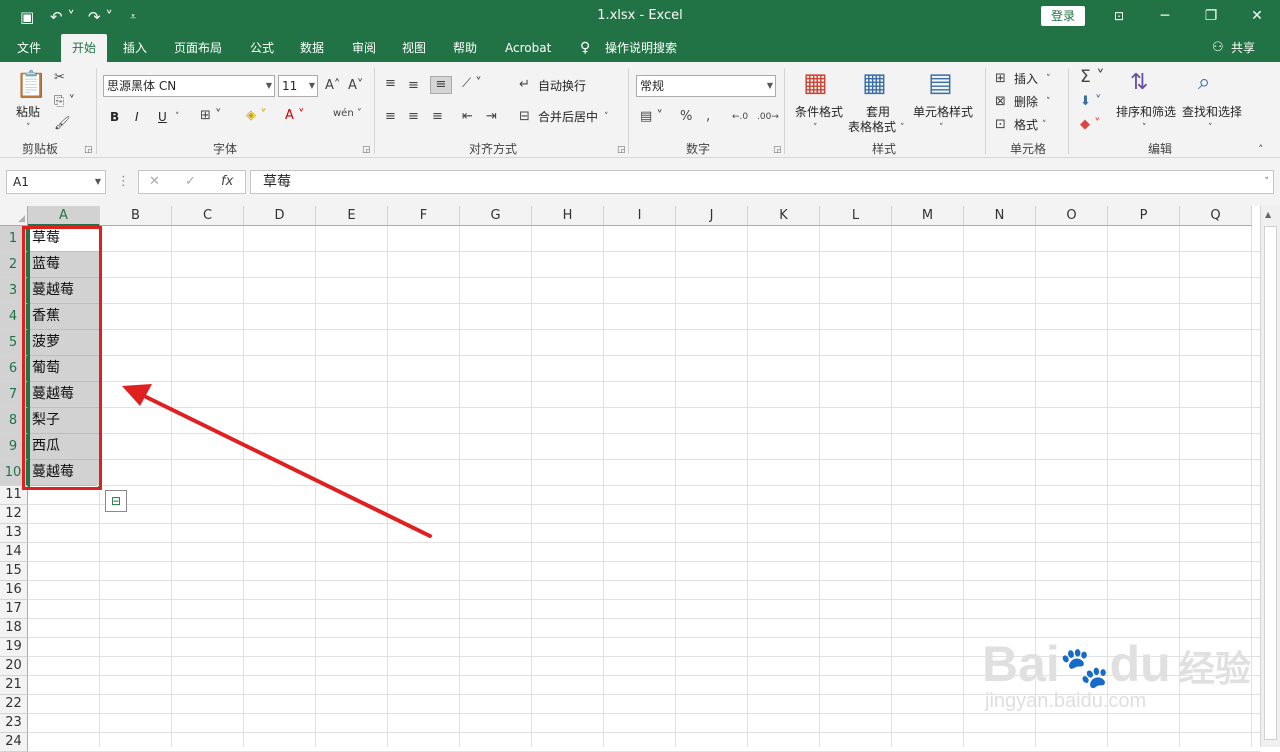 This screenshot has height=752, width=1280. I want to click on format-as-table-line2: 表格格式, so click(872, 127).